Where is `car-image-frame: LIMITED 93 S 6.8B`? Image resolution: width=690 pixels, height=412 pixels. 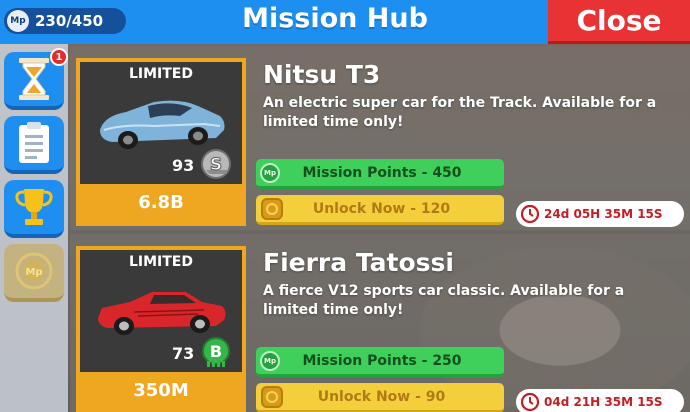 car-image-frame: LIMITED 93 S 6.8B is located at coordinates (161, 142).